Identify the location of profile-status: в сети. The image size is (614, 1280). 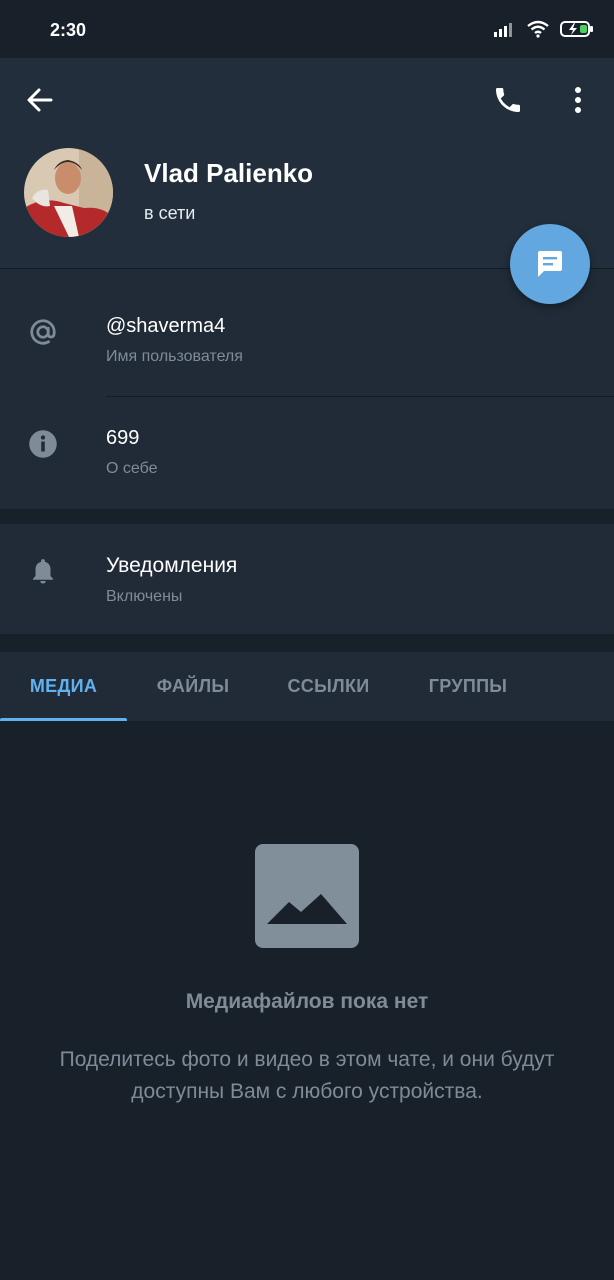
(170, 213).